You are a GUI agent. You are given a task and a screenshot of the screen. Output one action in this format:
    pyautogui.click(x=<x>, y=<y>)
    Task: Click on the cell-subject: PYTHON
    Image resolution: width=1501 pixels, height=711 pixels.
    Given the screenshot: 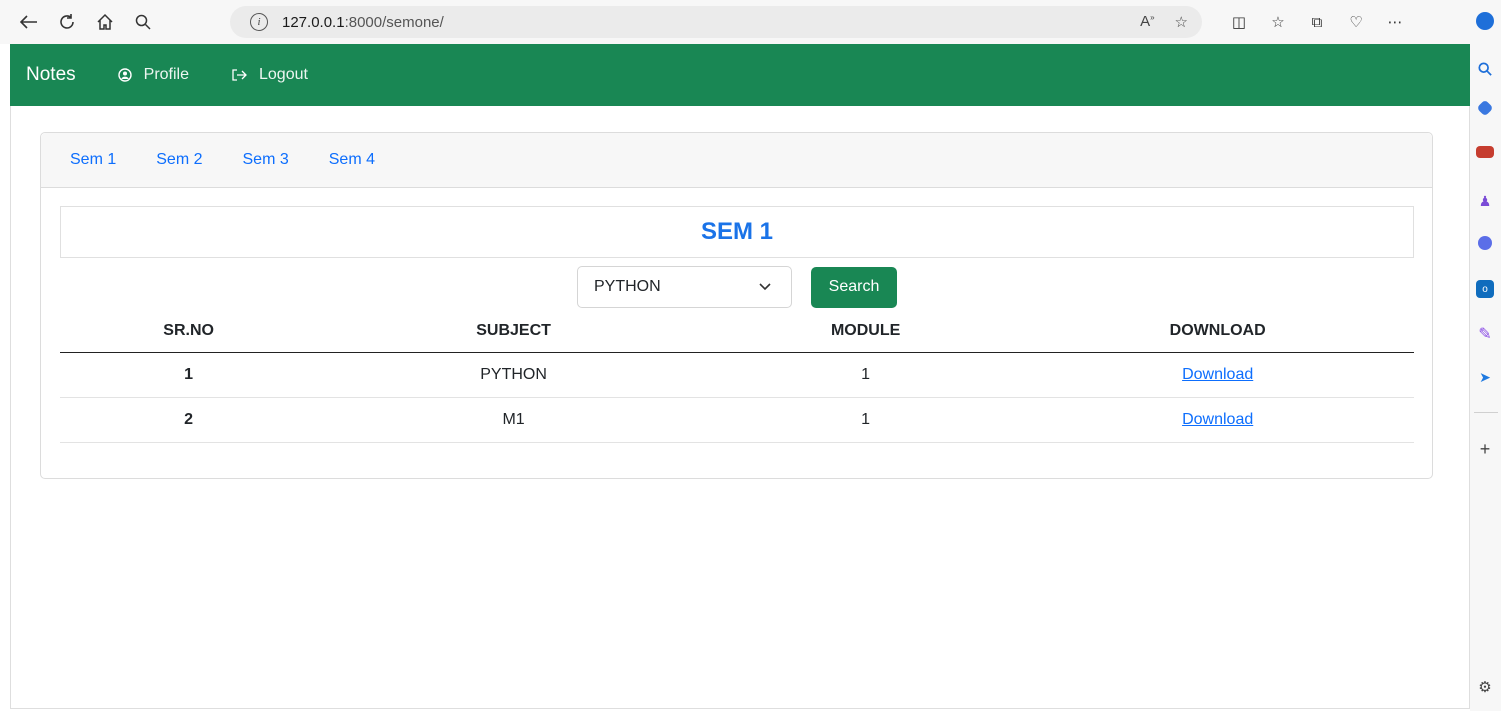 What is the action you would take?
    pyautogui.click(x=513, y=375)
    